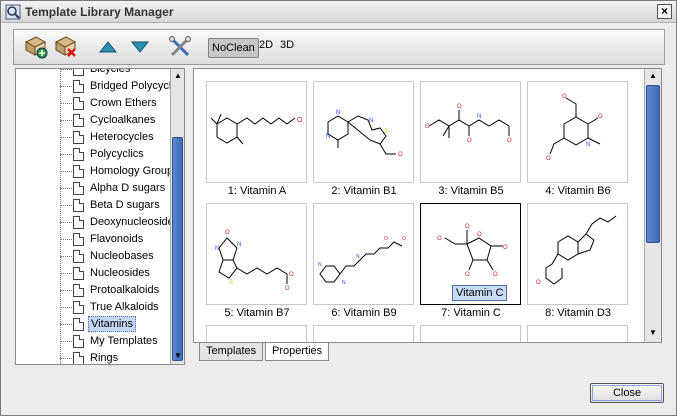 The image size is (677, 416). I want to click on tree-item: Flavonoids, so click(93, 239).